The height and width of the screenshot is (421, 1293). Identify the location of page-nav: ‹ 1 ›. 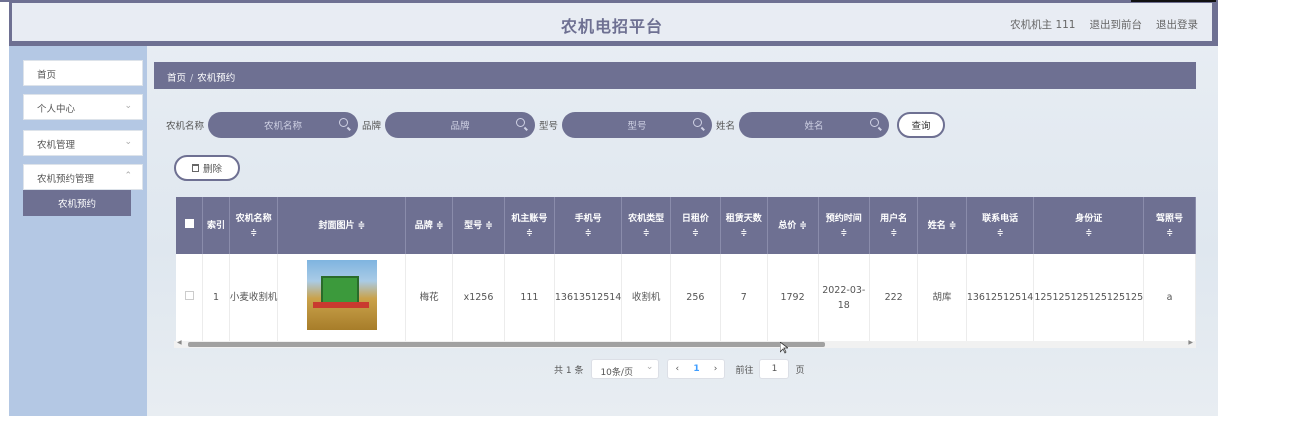
(696, 369).